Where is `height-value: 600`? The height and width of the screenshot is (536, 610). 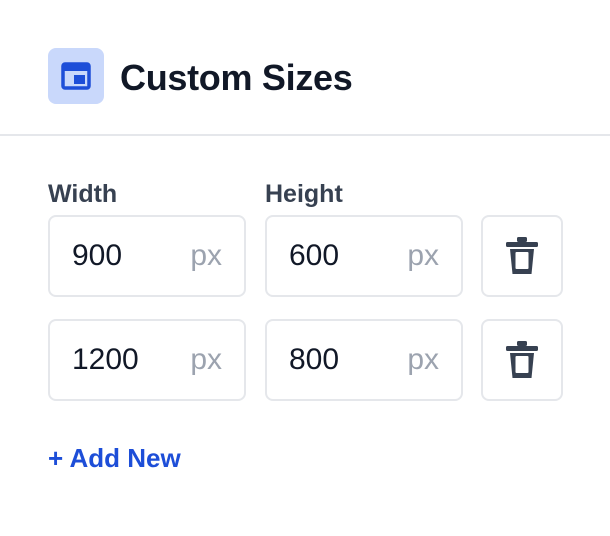
height-value: 600 is located at coordinates (314, 255).